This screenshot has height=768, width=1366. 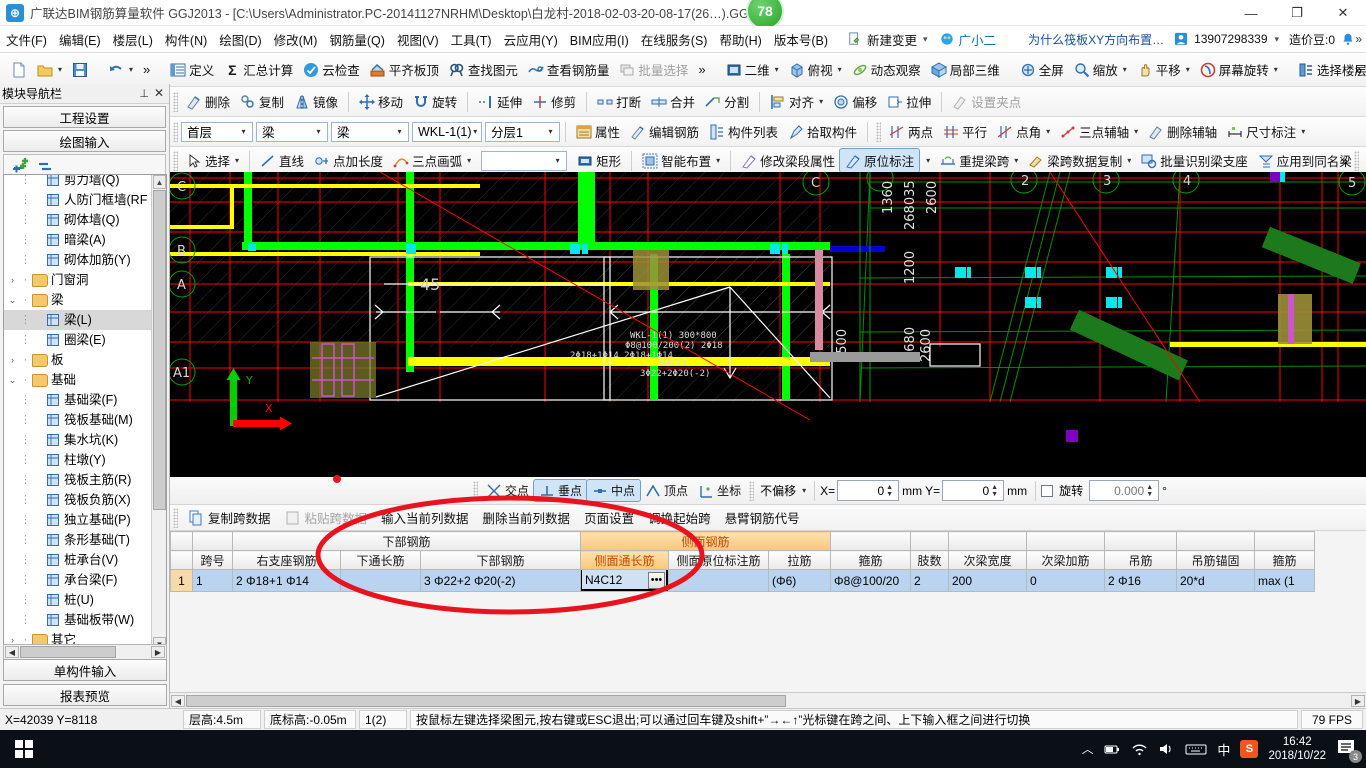 What do you see at coordinates (624, 560) in the screenshot?
I see `table-column-header: 侧面通长筋` at bounding box center [624, 560].